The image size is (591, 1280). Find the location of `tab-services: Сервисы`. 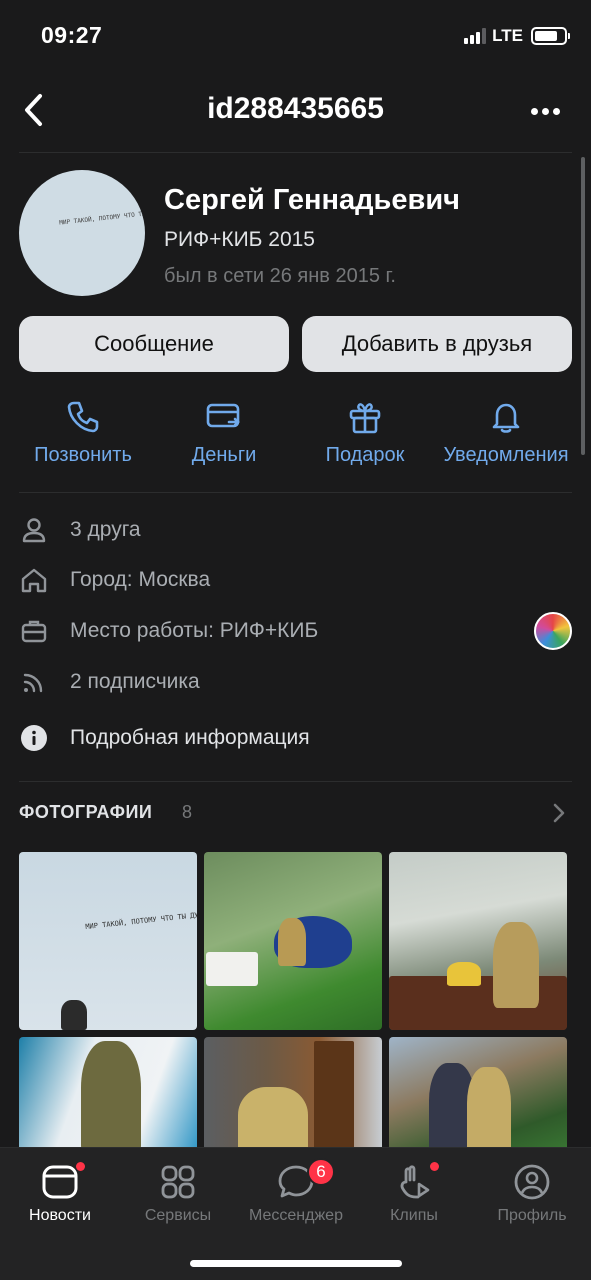

tab-services: Сервисы is located at coordinates (178, 1193).